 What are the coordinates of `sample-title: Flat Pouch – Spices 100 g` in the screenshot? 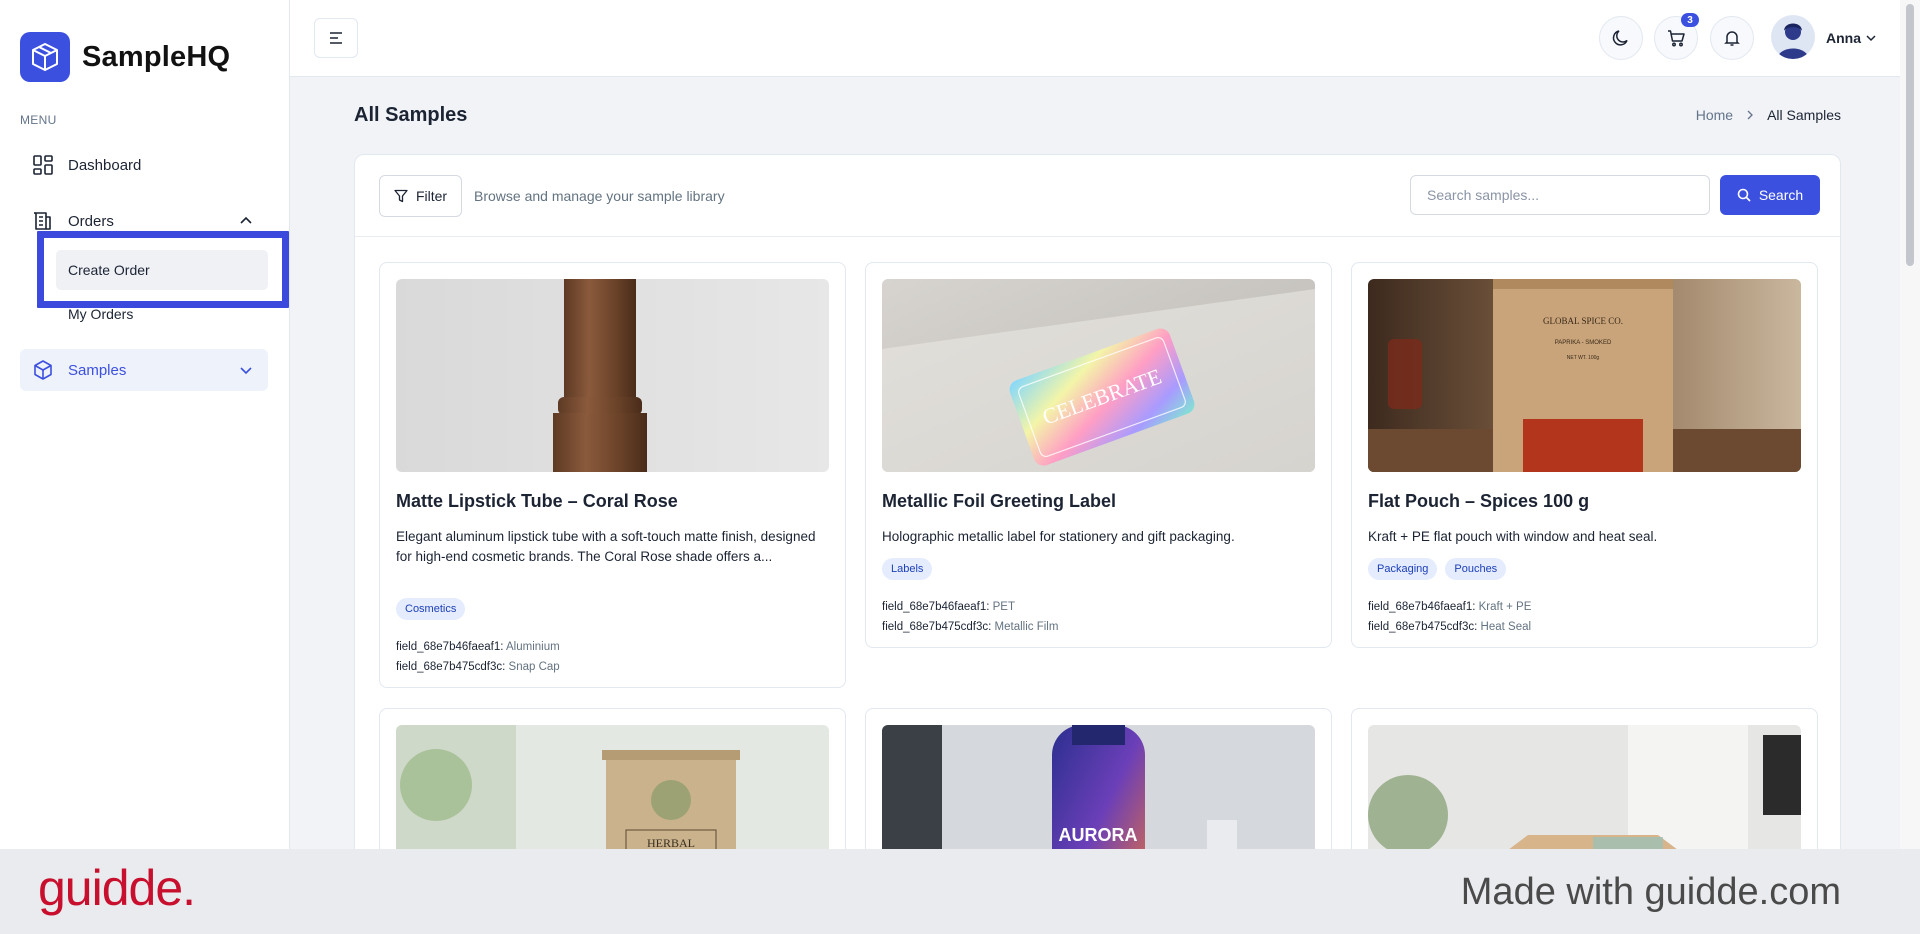 It's located at (1478, 501).